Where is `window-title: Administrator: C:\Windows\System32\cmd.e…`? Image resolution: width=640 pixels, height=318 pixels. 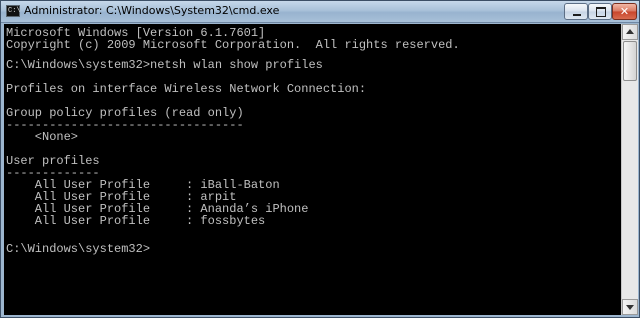
window-title: Administrator: C:\Windows\System32\cmd.e… is located at coordinates (152, 10).